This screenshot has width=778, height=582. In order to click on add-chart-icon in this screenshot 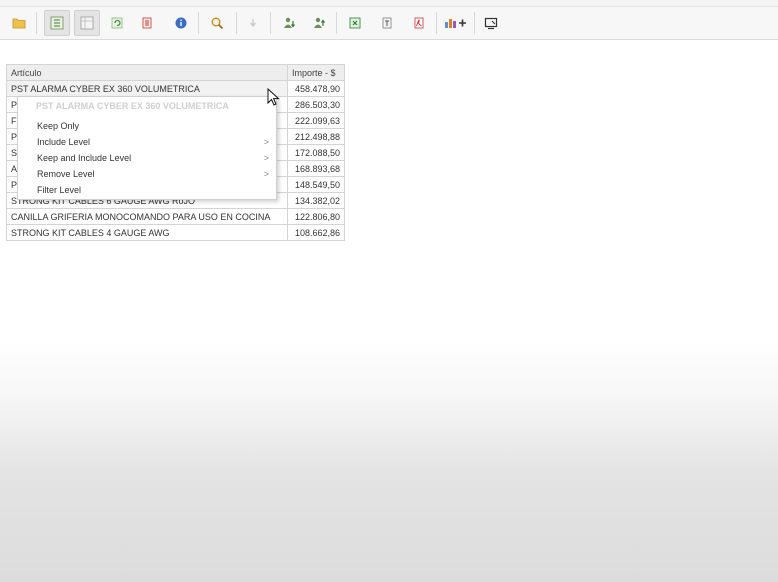, I will do `click(455, 23)`.